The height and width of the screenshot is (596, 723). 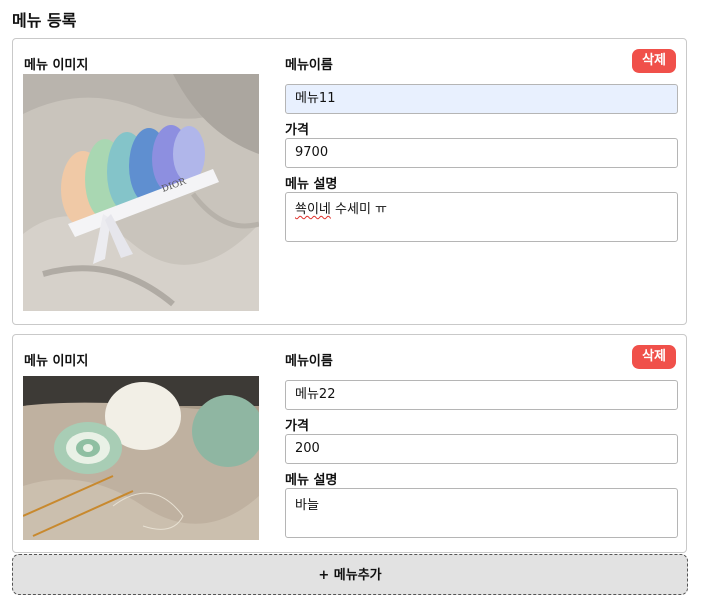 What do you see at coordinates (141, 192) in the screenshot?
I see `photo-yarn-scrunchies-icon: DIOR` at bounding box center [141, 192].